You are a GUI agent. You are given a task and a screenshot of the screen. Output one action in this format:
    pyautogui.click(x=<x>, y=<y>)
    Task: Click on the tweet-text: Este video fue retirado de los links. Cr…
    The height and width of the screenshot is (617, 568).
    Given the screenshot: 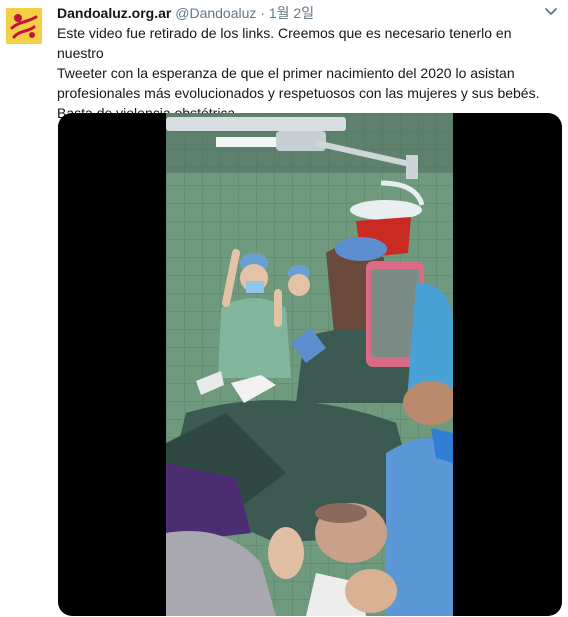 What is the action you would take?
    pyautogui.click(x=307, y=73)
    